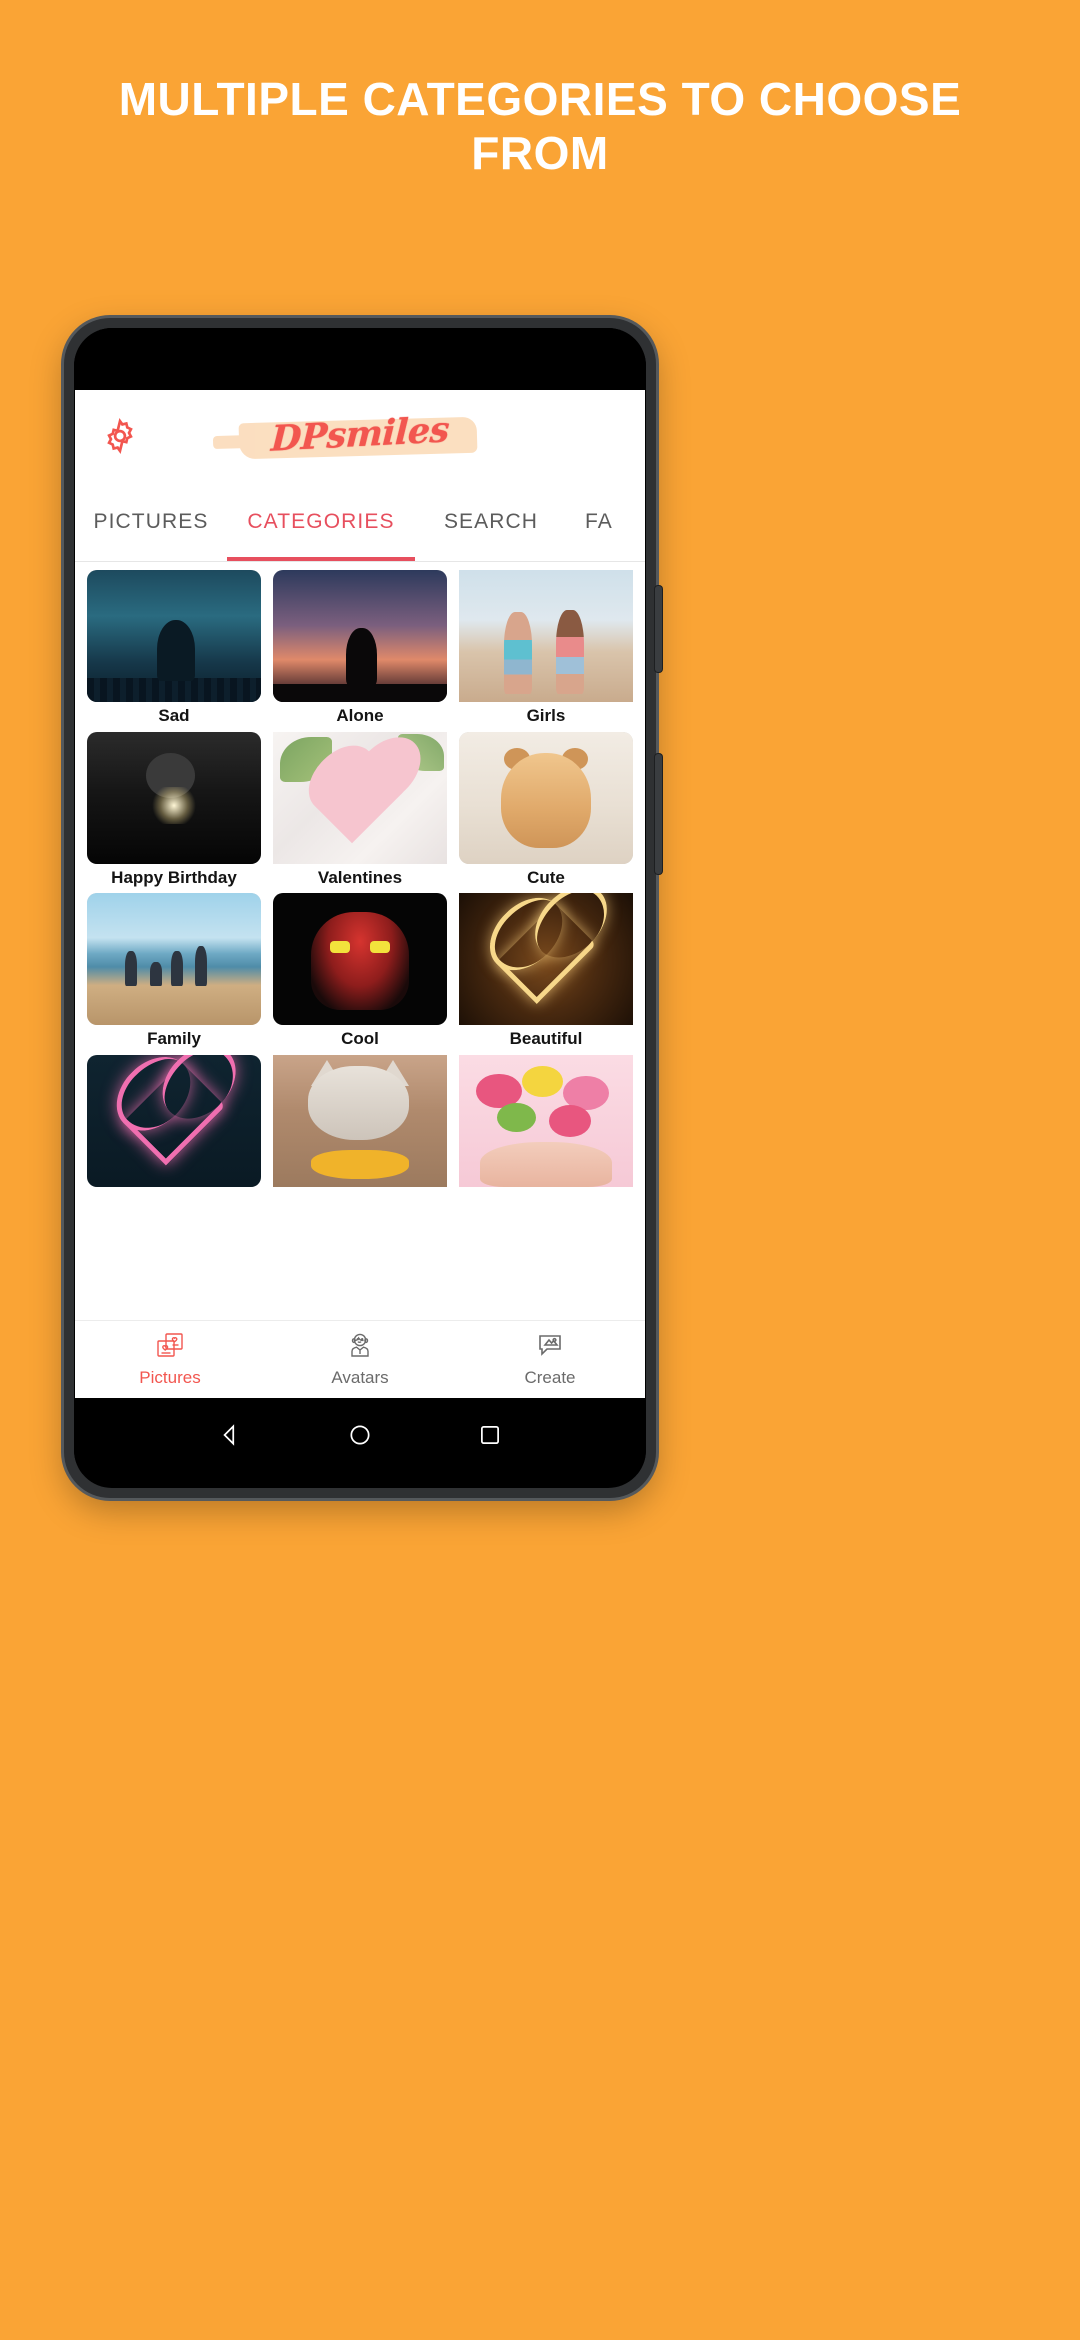 The image size is (1080, 2340). What do you see at coordinates (151, 521) in the screenshot?
I see `tab-pictures: PICTURES` at bounding box center [151, 521].